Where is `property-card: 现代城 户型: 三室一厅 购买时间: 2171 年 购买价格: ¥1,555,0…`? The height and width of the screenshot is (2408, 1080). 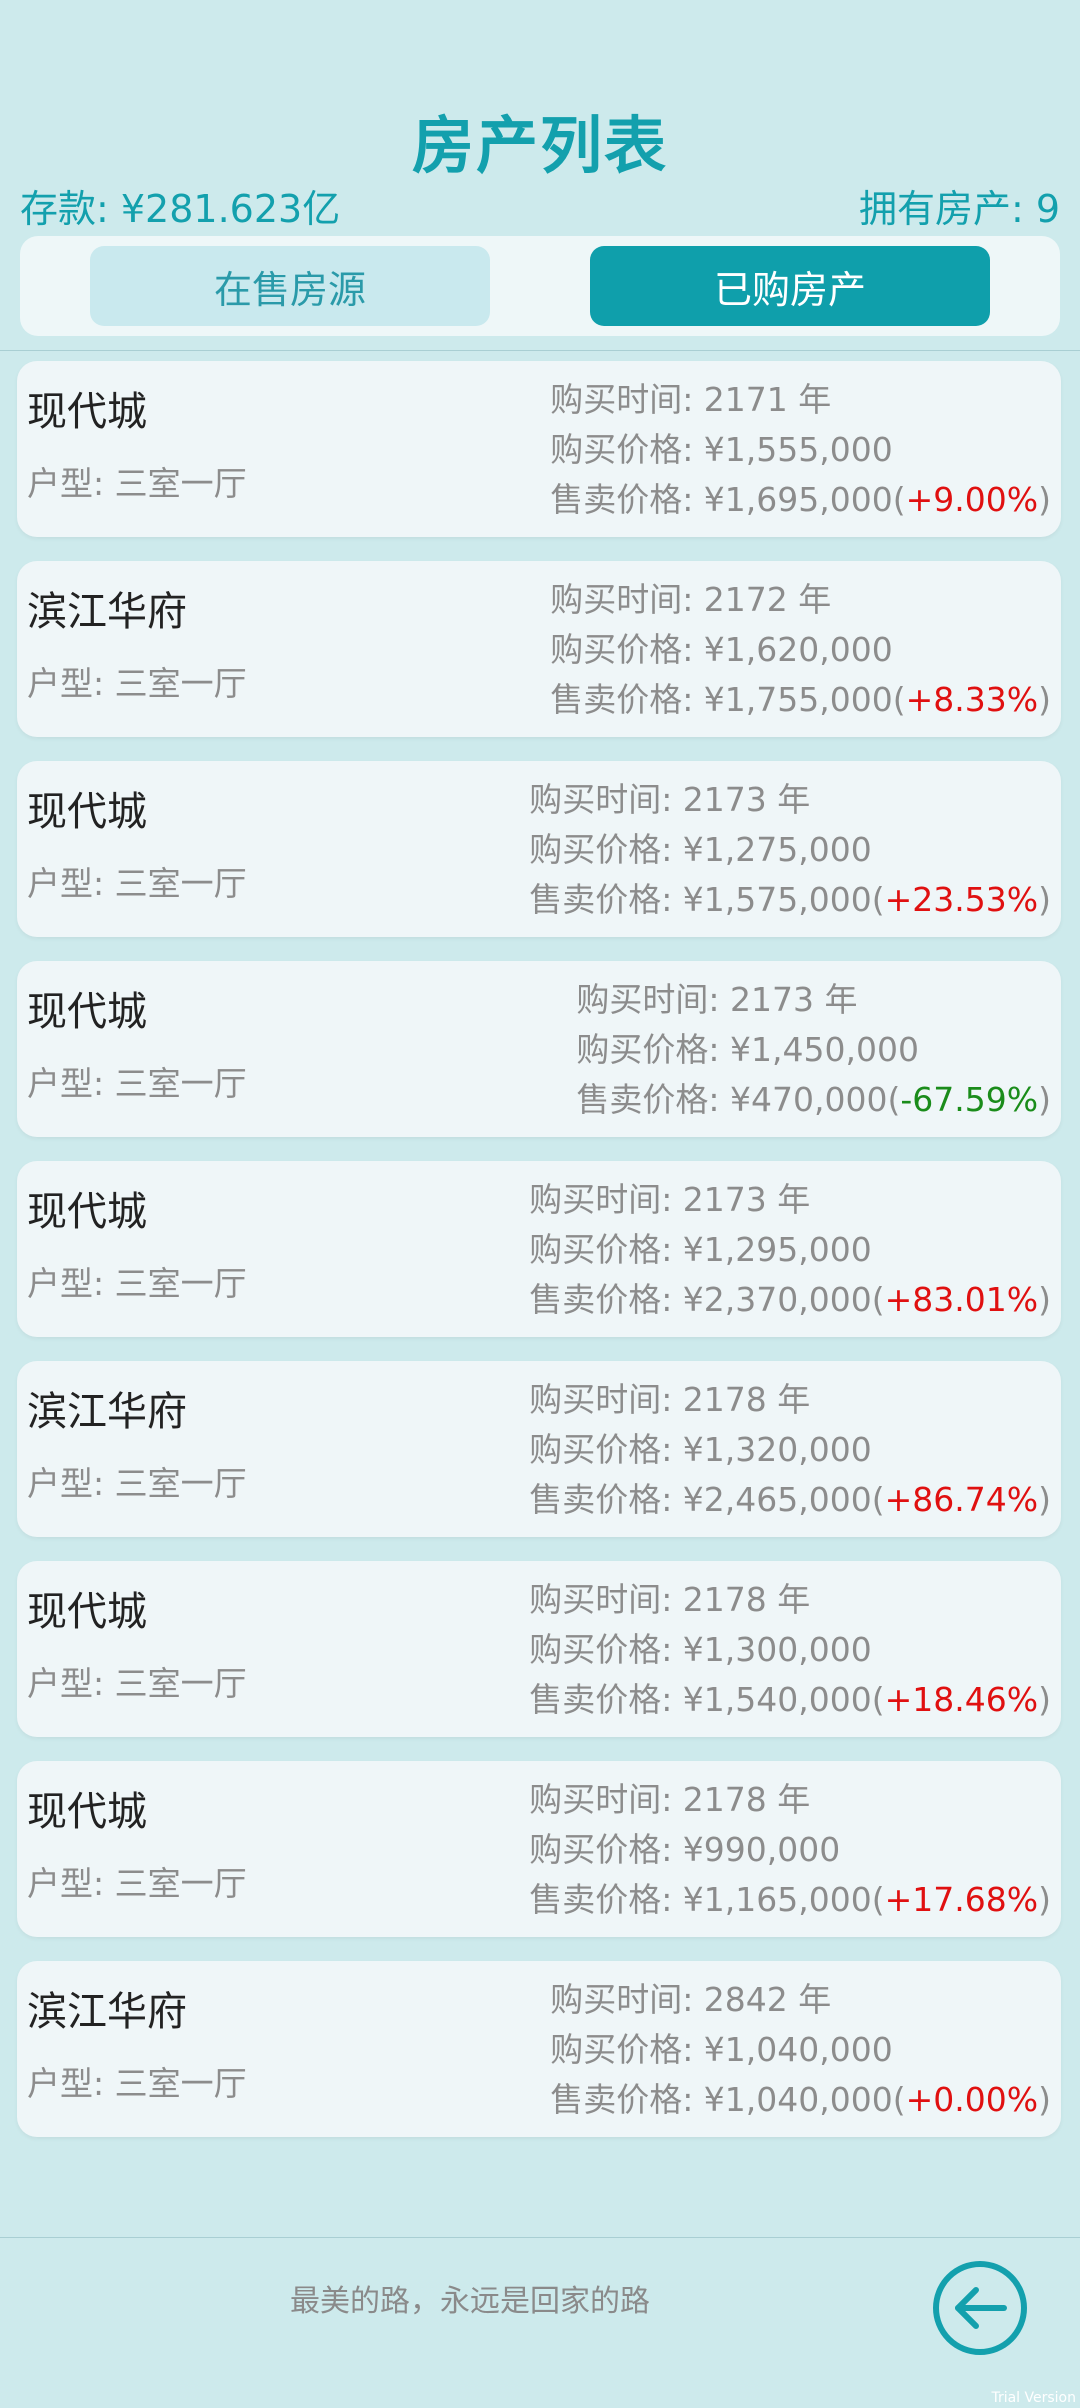
property-card: 现代城 户型: 三室一厅 购买时间: 2171 年 购买价格: ¥1,555,0… is located at coordinates (539, 449).